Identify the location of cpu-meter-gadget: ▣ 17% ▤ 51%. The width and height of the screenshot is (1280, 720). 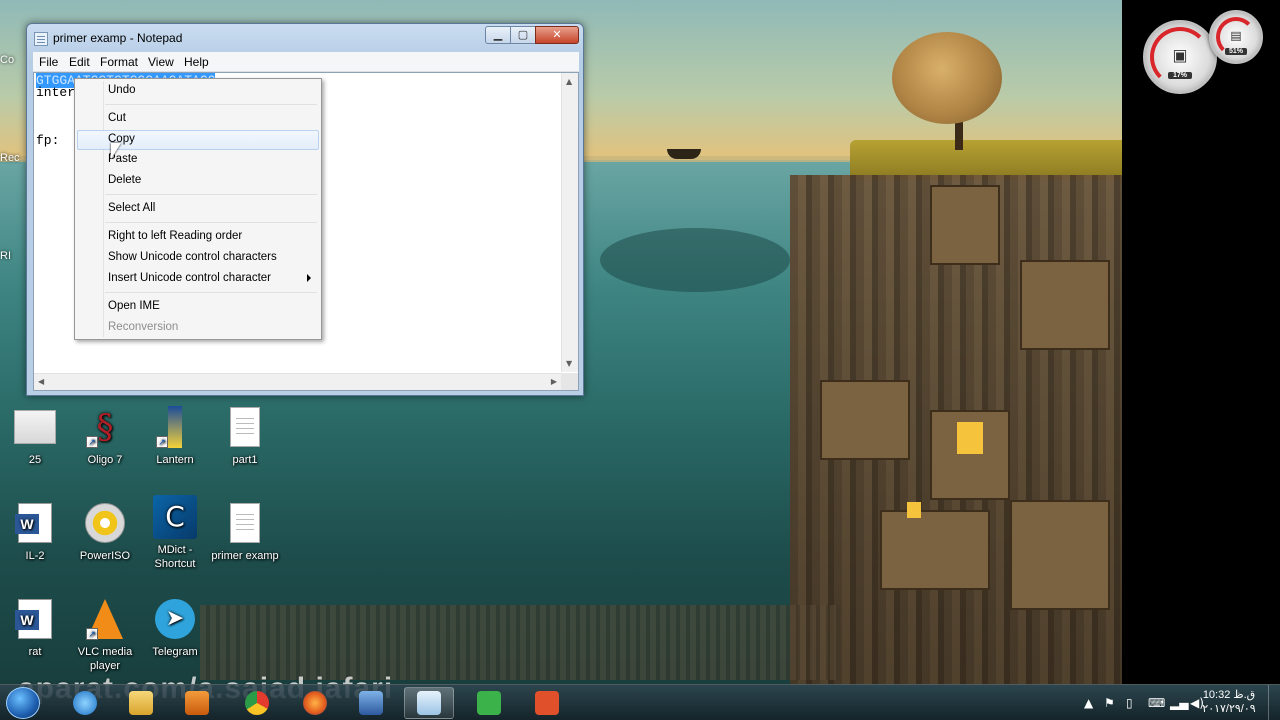
(1203, 55).